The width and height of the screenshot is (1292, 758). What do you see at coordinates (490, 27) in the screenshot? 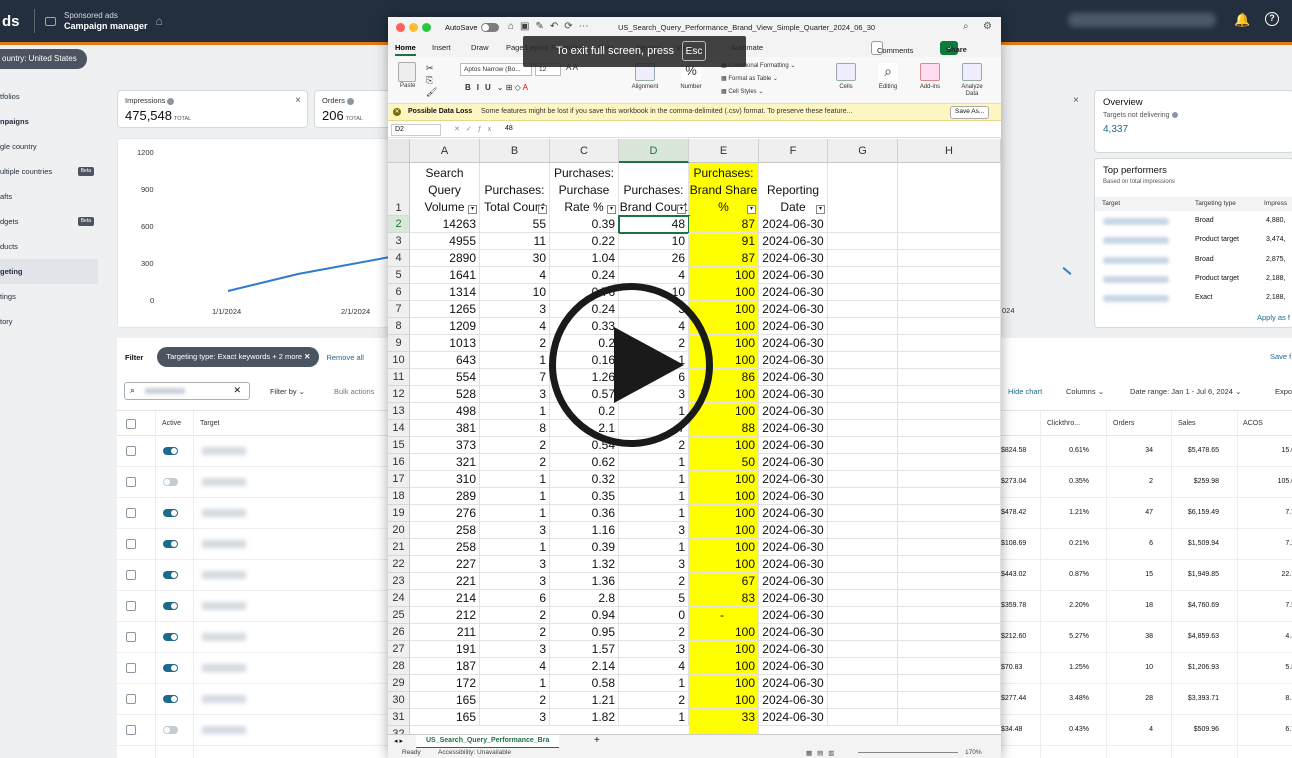
I see `autosave-toggle` at bounding box center [490, 27].